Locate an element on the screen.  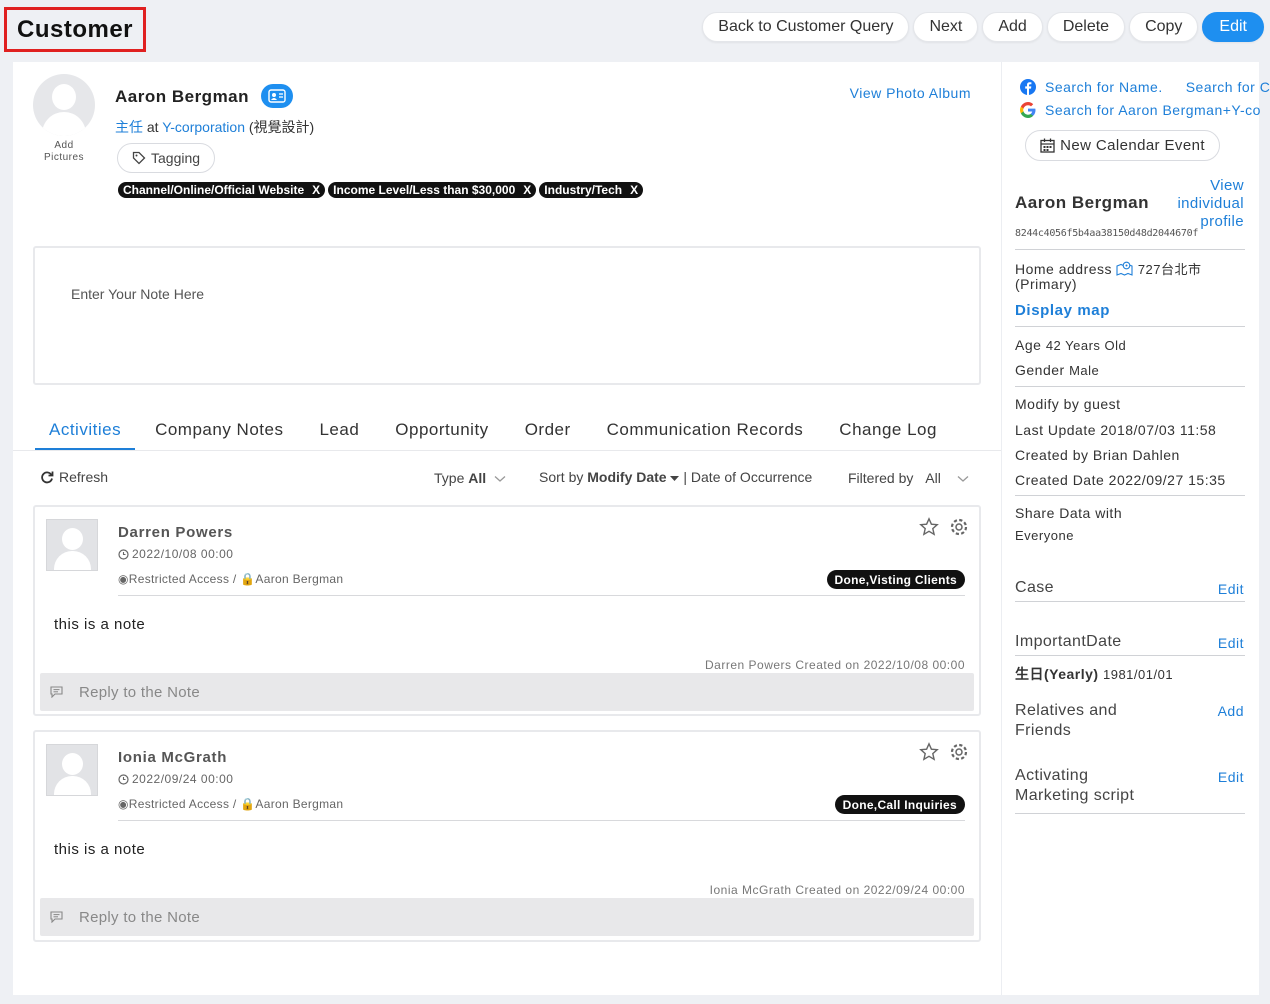
refresh-button: Refresh is located at coordinates (74, 477).